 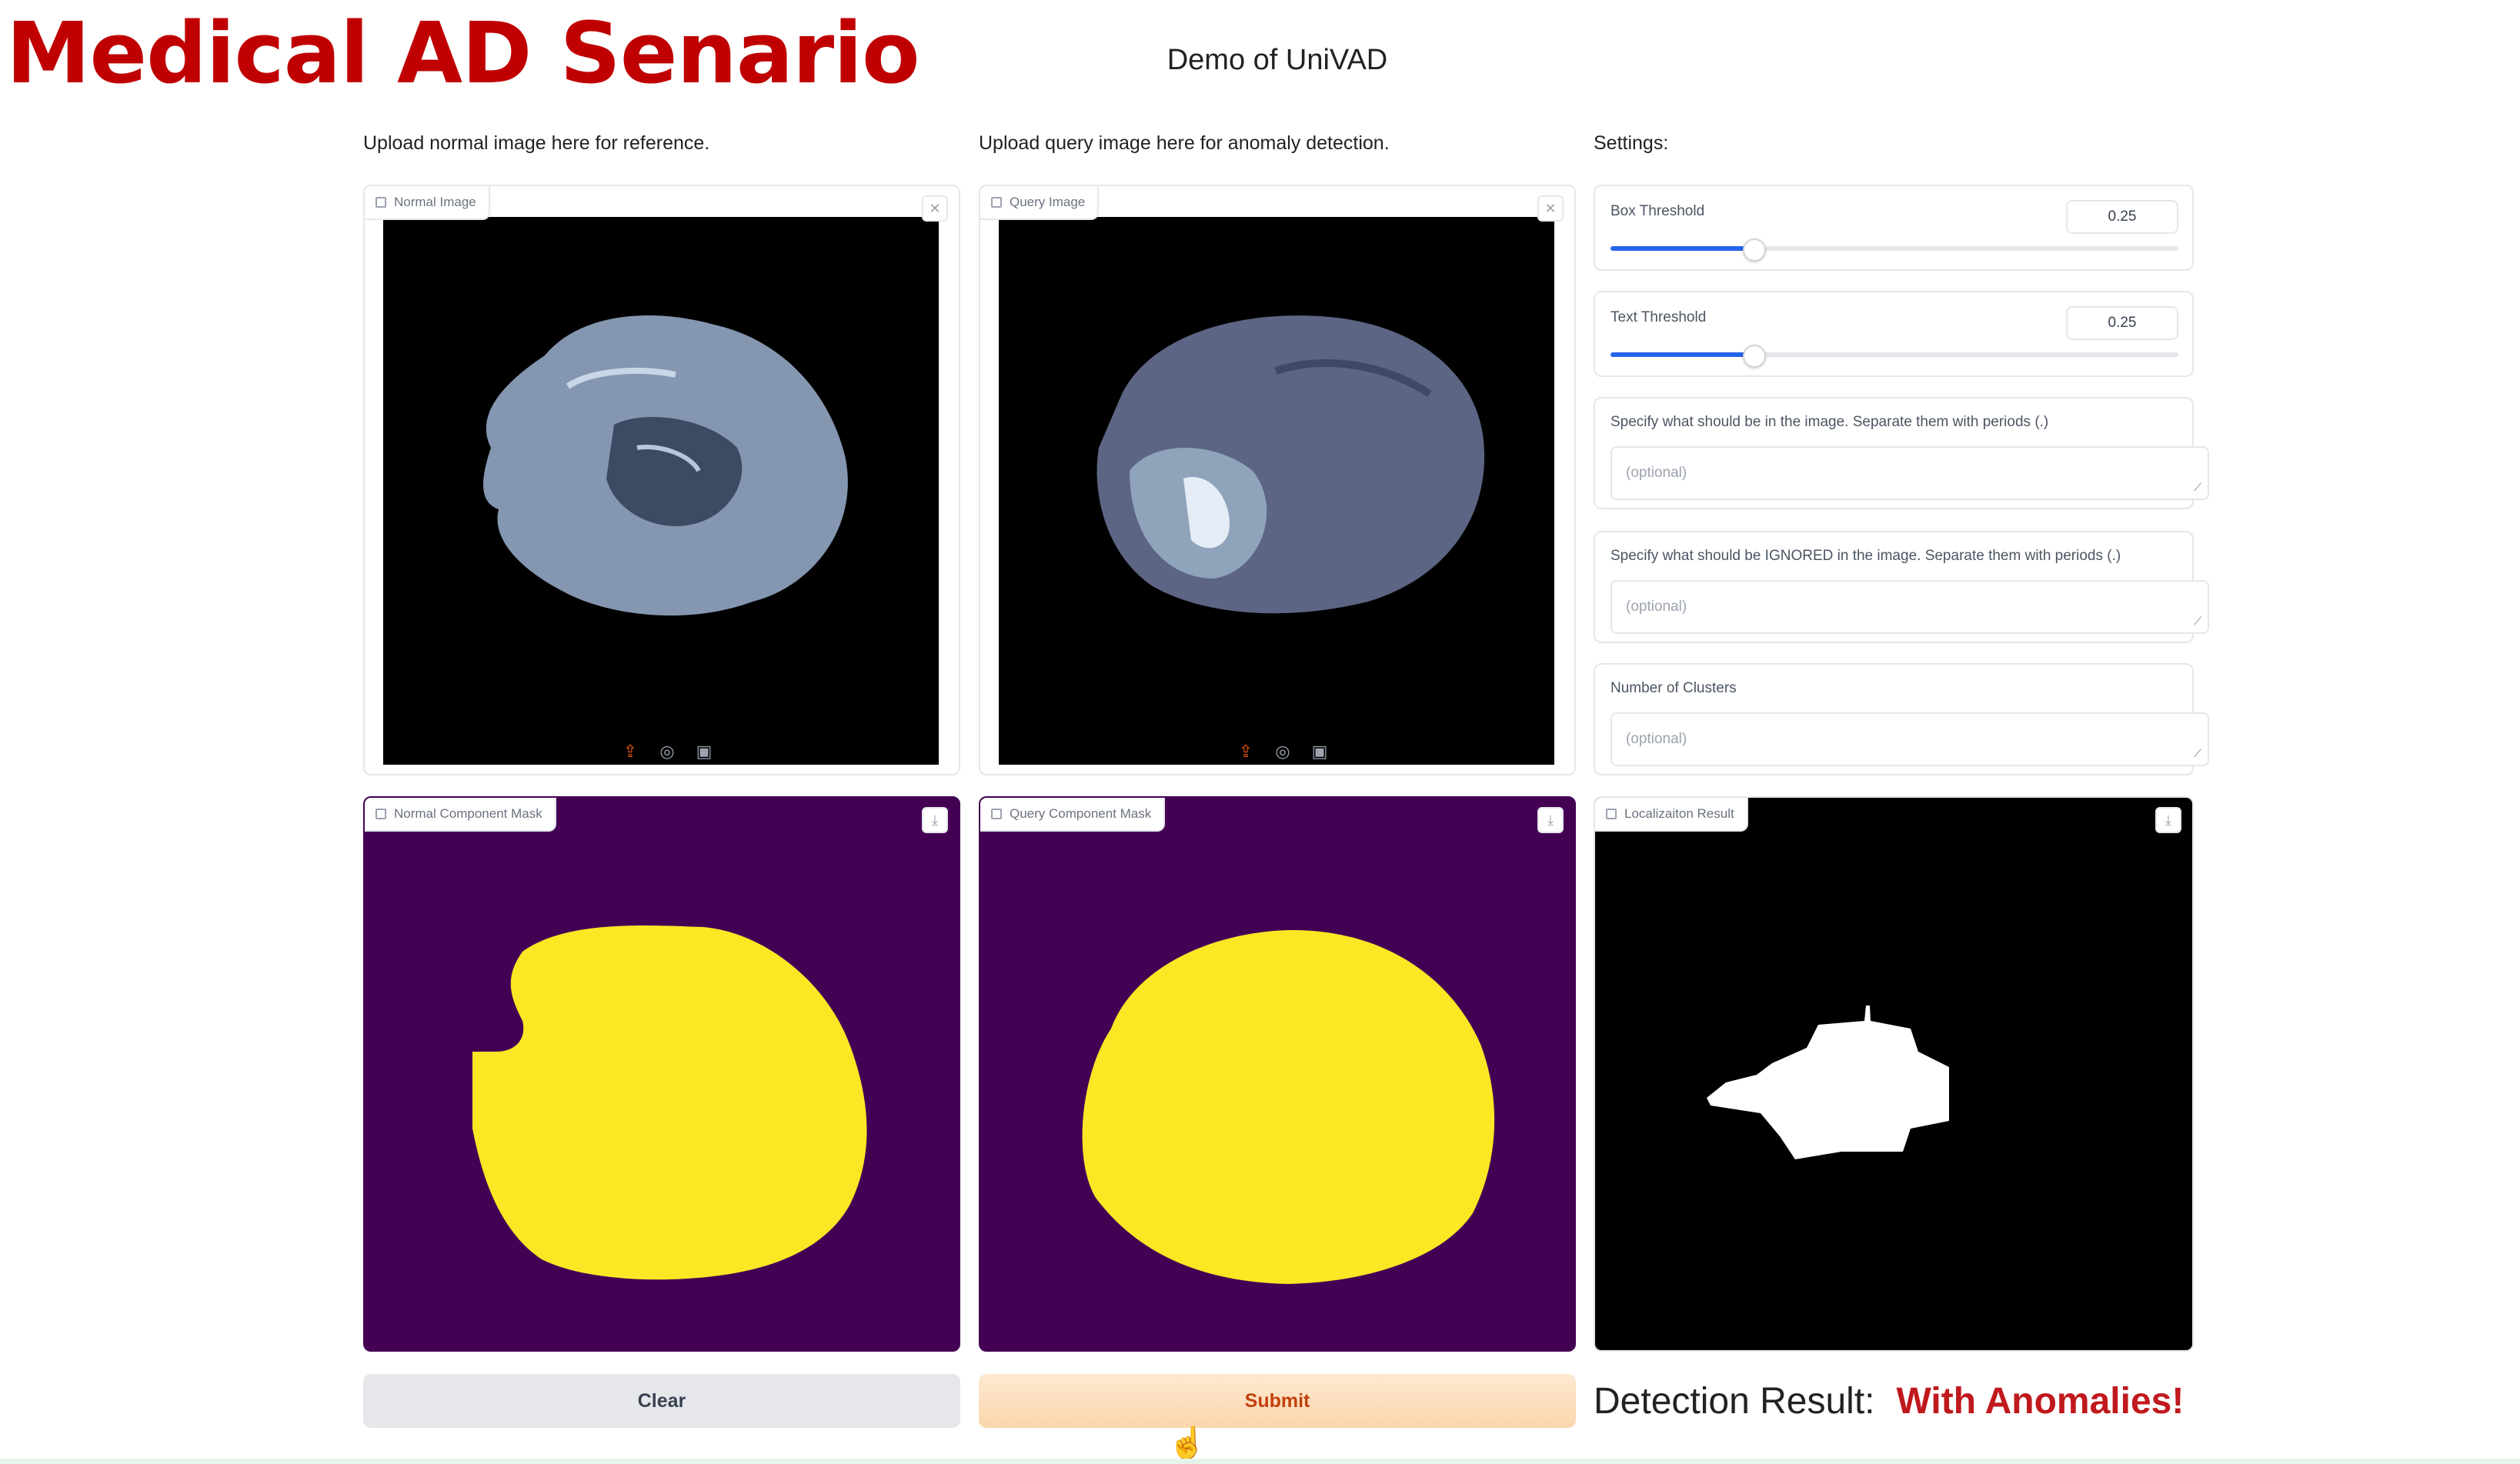 I want to click on normal-image-tag: Normal Image, so click(x=427, y=203).